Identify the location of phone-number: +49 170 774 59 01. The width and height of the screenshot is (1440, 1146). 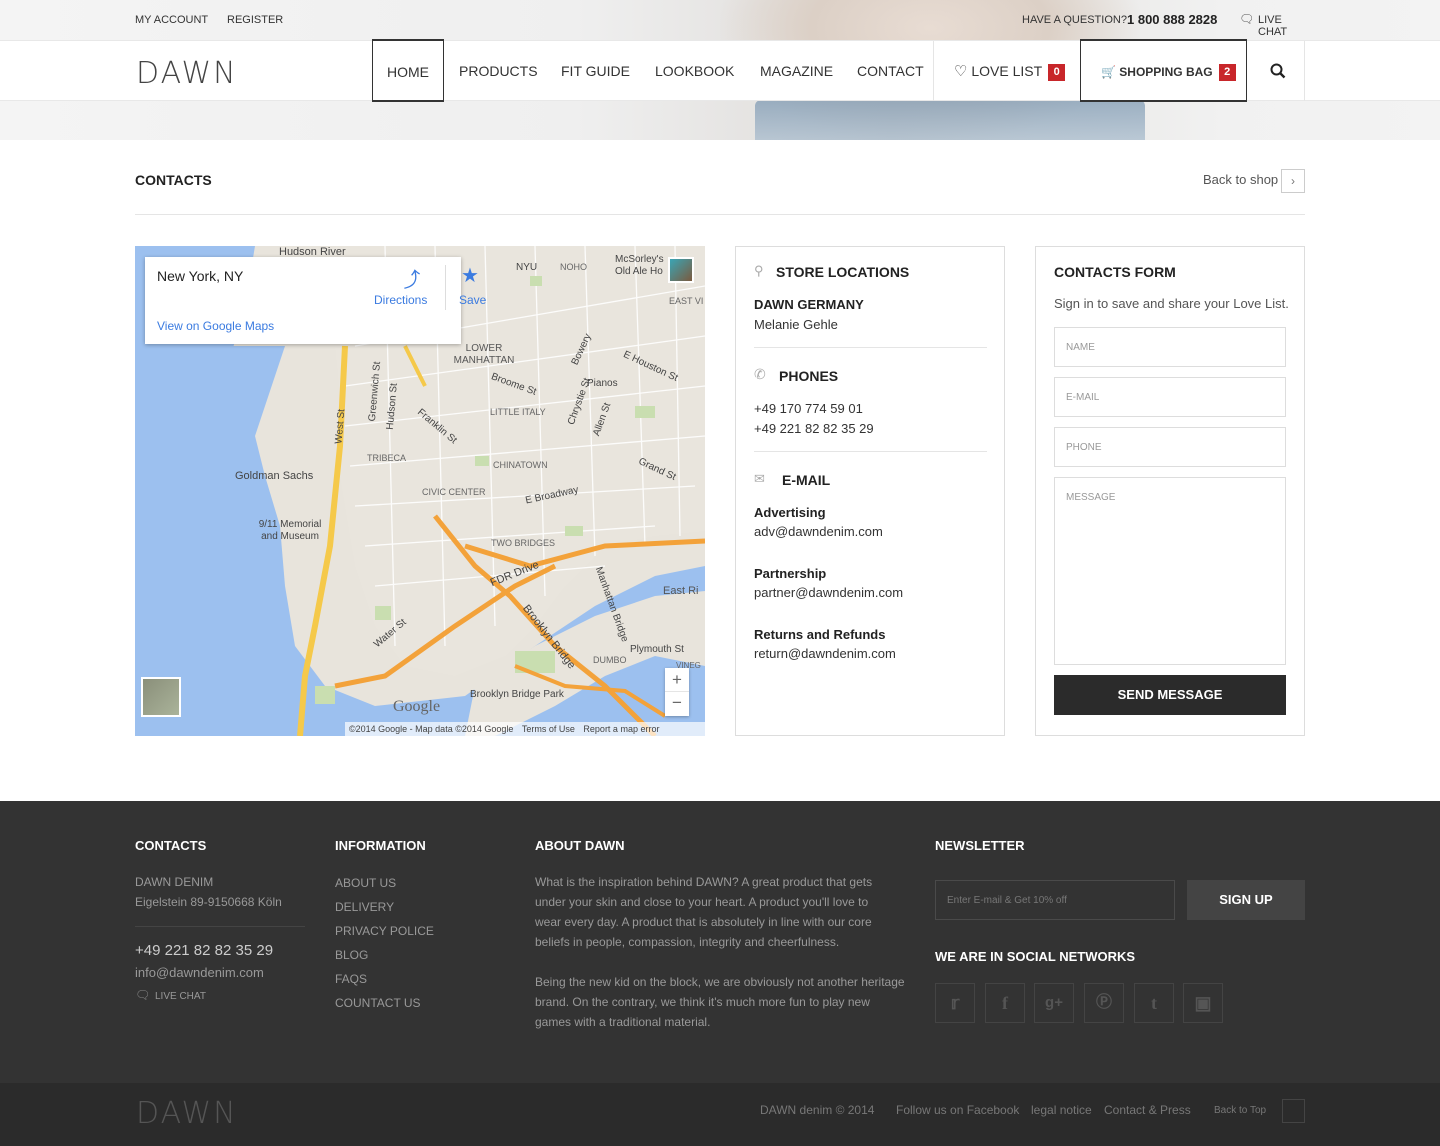
(808, 408).